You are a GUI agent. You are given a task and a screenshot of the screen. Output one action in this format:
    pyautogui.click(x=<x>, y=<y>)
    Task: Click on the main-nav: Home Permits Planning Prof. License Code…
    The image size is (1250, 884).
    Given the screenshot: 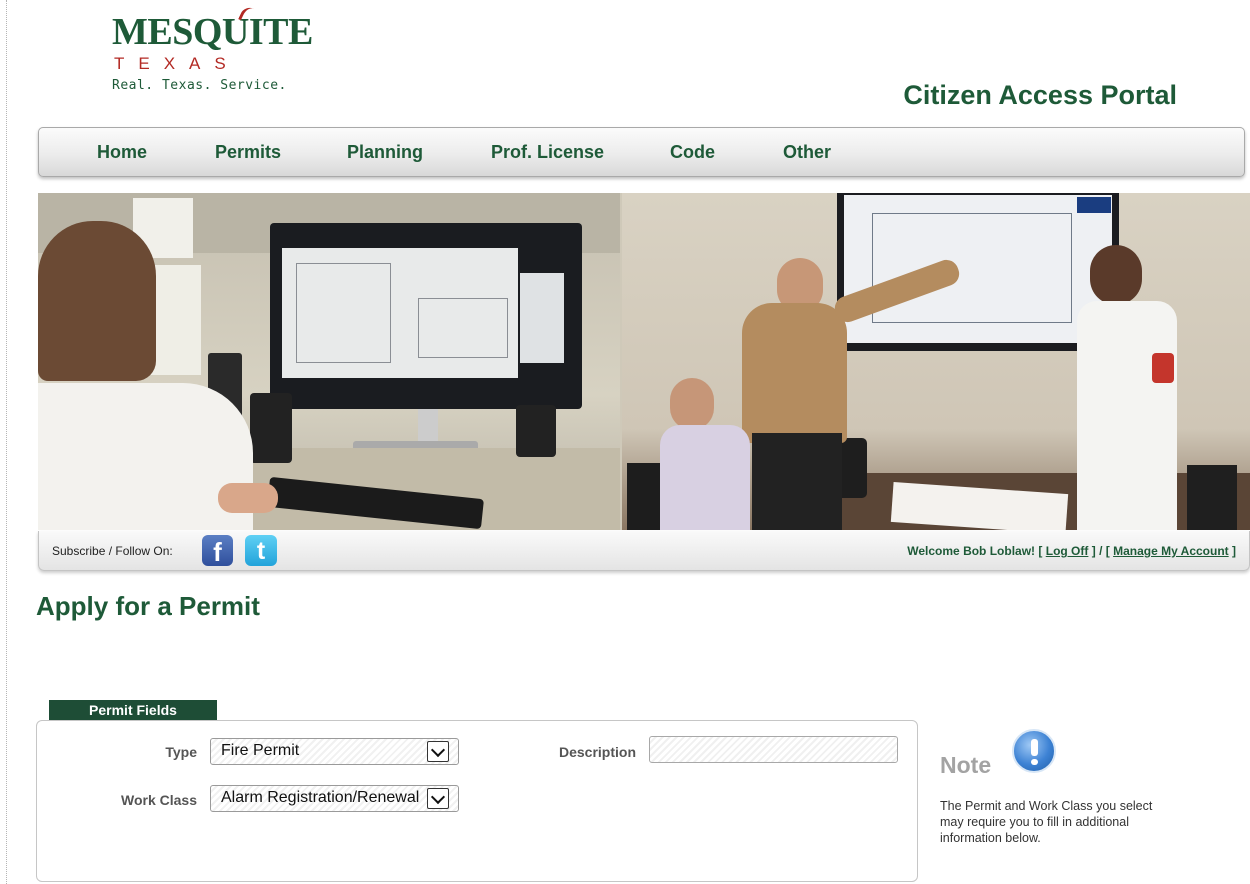 What is the action you would take?
    pyautogui.click(x=641, y=152)
    